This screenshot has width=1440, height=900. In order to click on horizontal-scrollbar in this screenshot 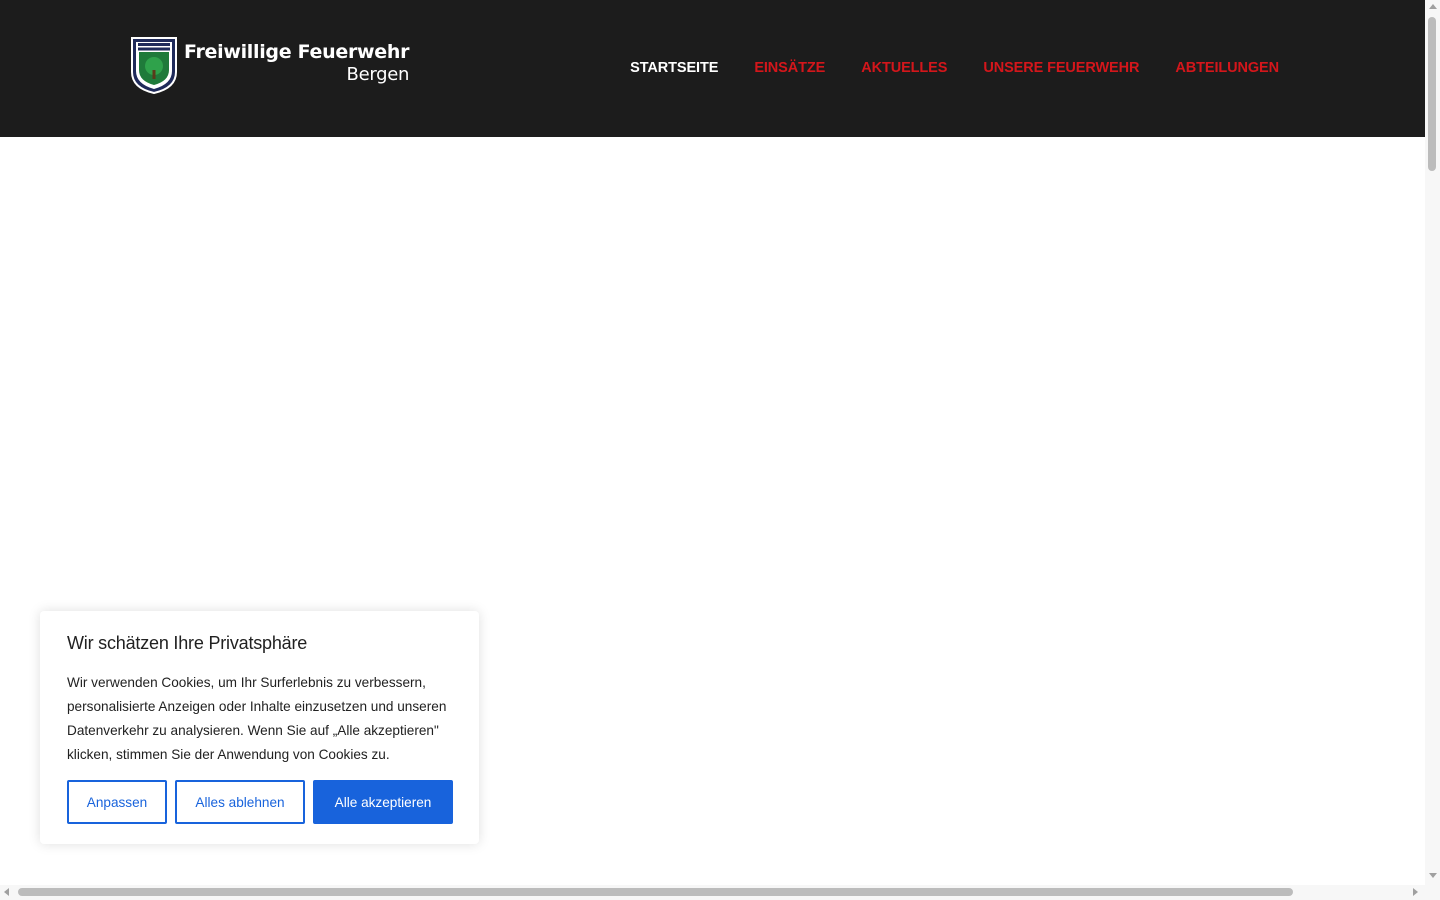, I will do `click(712, 892)`.